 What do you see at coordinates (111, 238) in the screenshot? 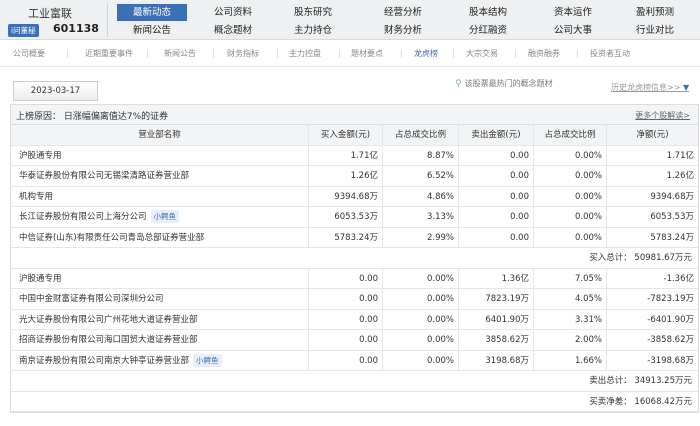
I see `branch-name: 中信证券(山东)有限责任公司青岛总部证券营业部` at bounding box center [111, 238].